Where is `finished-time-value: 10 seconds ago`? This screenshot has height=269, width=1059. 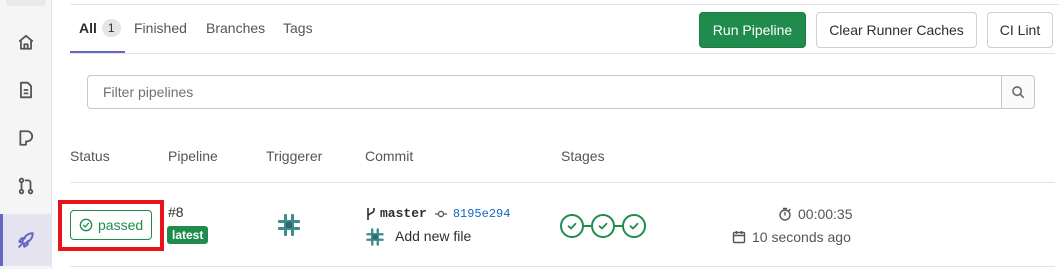 finished-time-value: 10 seconds ago is located at coordinates (801, 237).